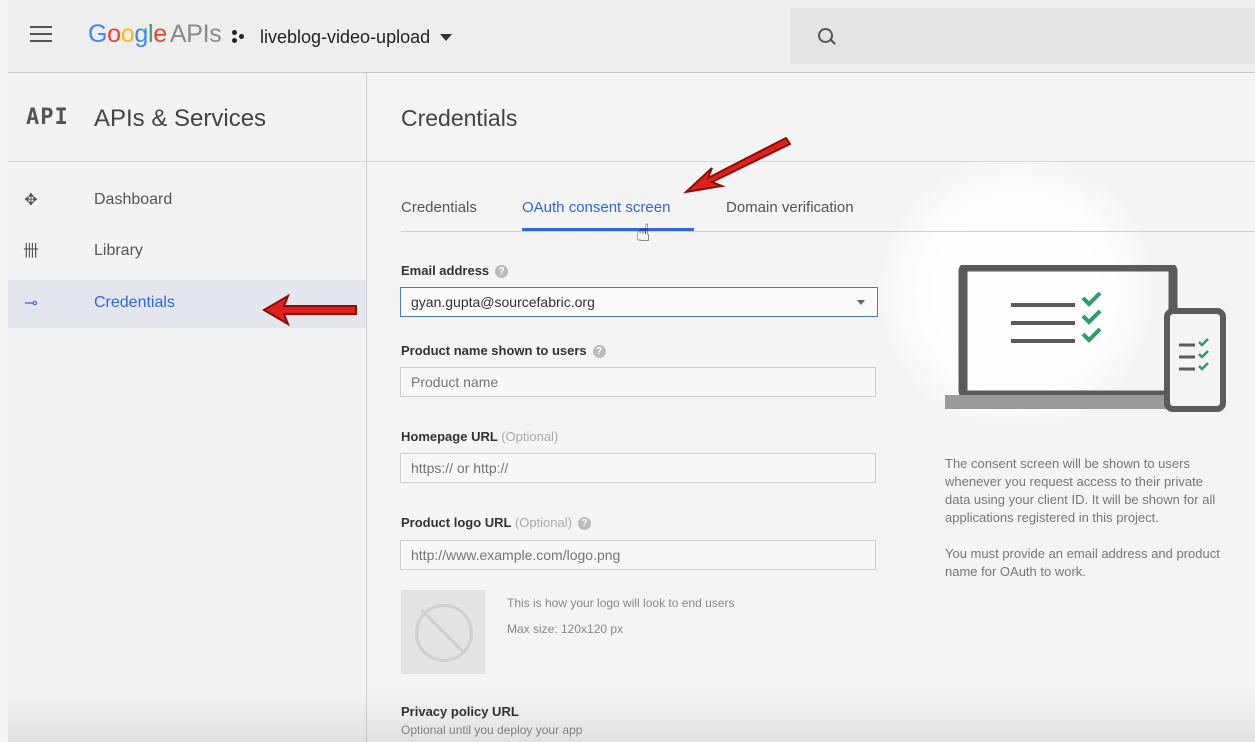 The width and height of the screenshot is (1255, 742). What do you see at coordinates (631, 36) in the screenshot?
I see `top-bar: Google APIs liveblog-video-upload` at bounding box center [631, 36].